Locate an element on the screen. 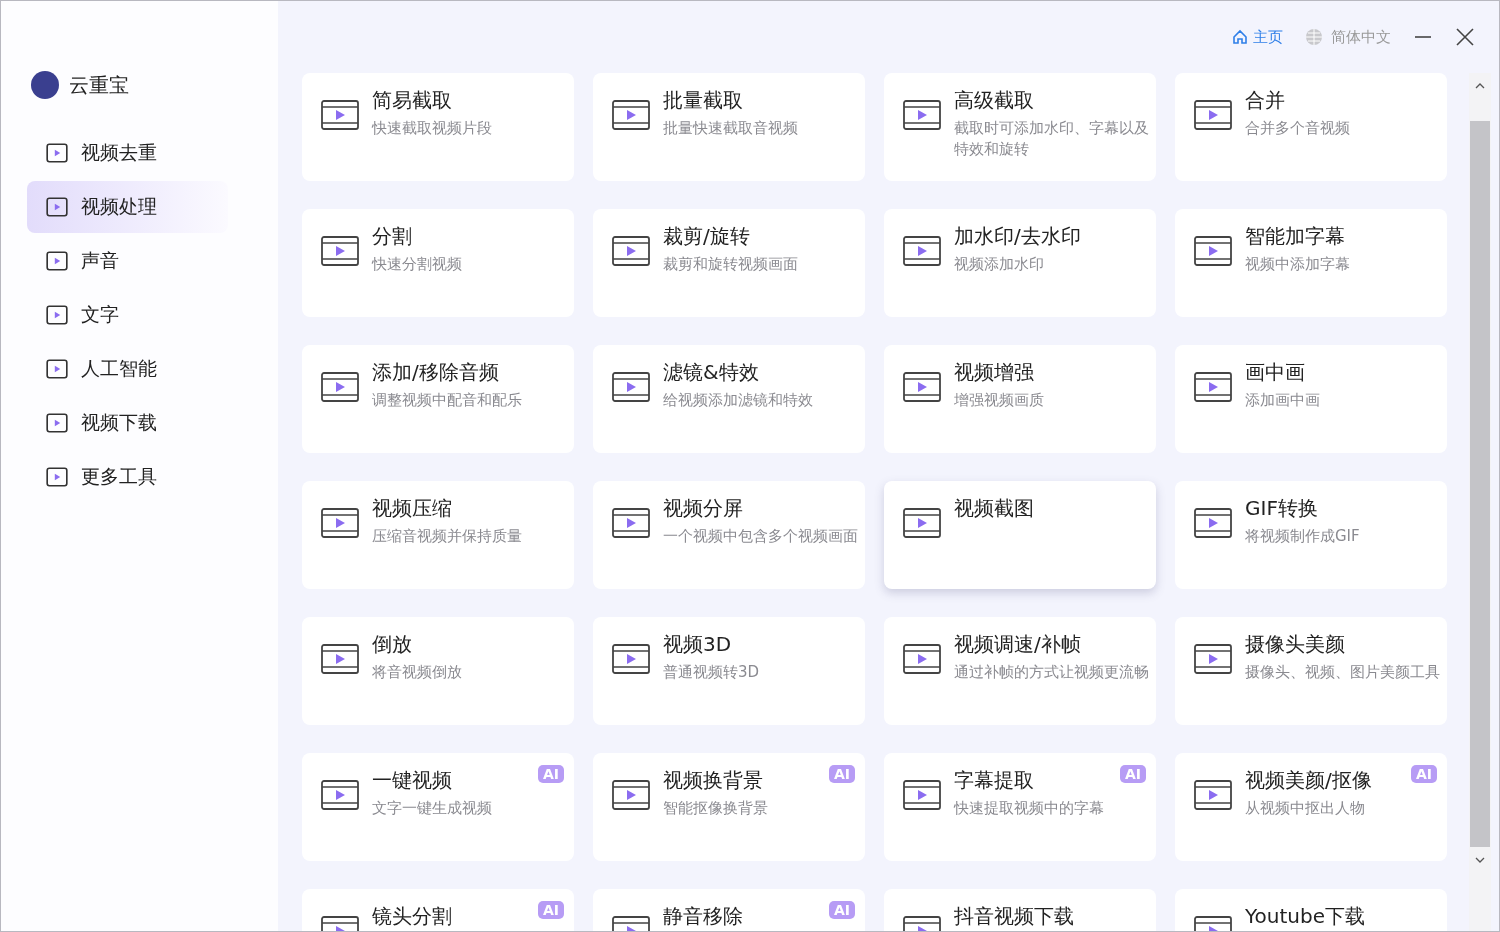 The width and height of the screenshot is (1500, 932). tool-card: 字幕提取 快速提取视频中的字幕 AI is located at coordinates (1020, 807).